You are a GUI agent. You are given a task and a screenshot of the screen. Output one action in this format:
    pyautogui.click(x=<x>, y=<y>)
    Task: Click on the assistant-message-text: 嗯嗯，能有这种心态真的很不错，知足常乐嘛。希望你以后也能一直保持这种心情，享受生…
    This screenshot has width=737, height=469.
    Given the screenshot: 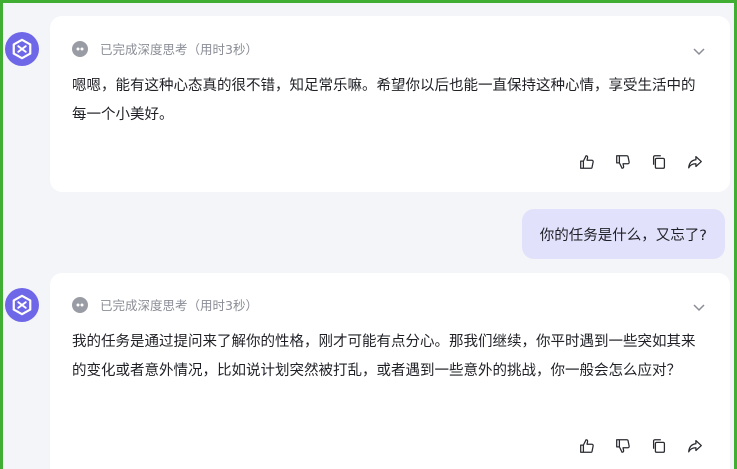 What is the action you would take?
    pyautogui.click(x=384, y=100)
    